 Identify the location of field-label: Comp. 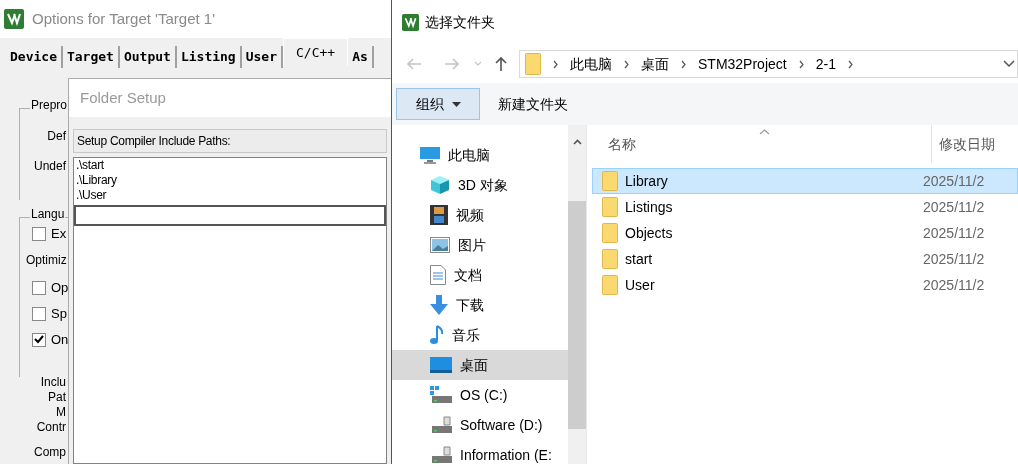
(50, 452).